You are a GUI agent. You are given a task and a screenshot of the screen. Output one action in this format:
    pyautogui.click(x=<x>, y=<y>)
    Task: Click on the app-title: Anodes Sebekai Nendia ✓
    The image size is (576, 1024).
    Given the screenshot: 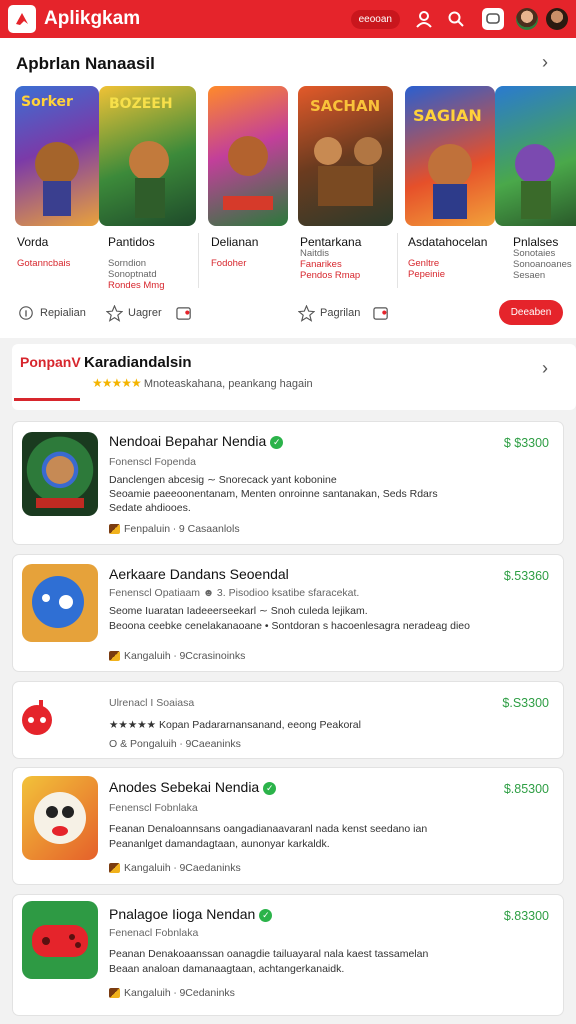 What is the action you would take?
    pyautogui.click(x=193, y=787)
    